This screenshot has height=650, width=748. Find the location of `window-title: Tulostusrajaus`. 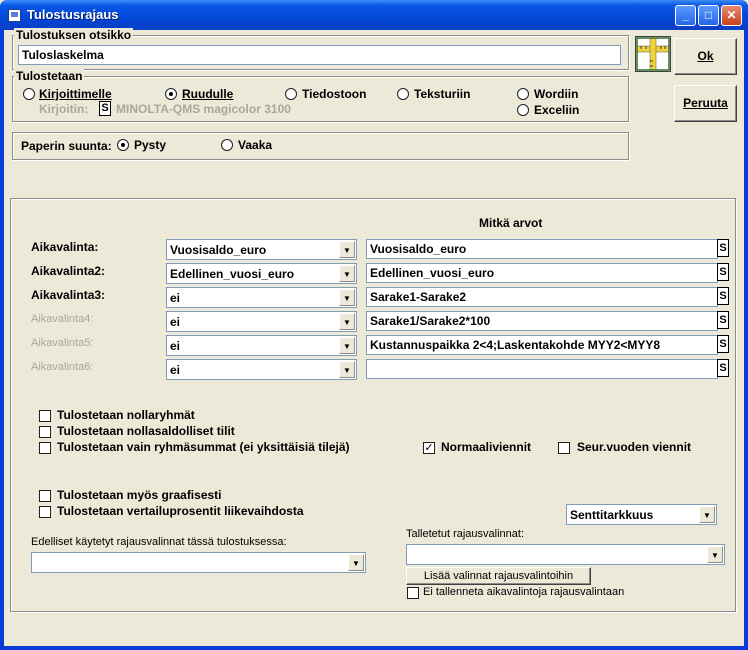

window-title: Tulostusrajaus is located at coordinates (73, 14).